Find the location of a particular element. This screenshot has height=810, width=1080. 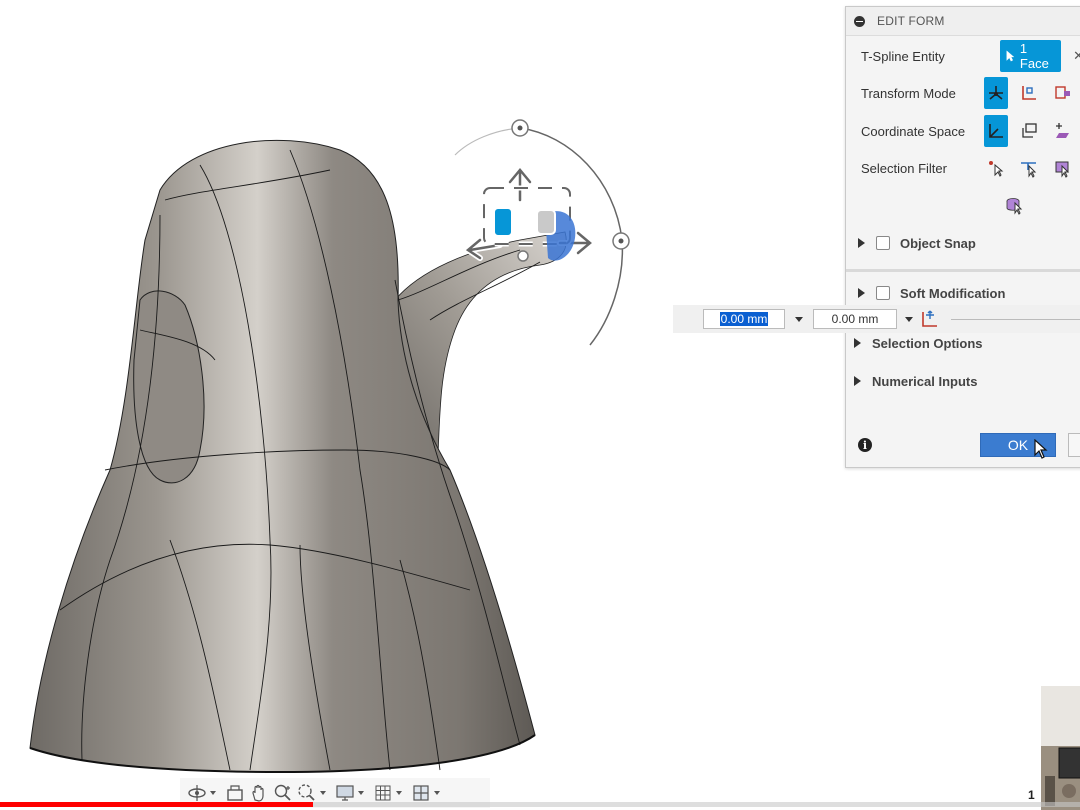

distance-value-2: 0.00 mm is located at coordinates (855, 319).